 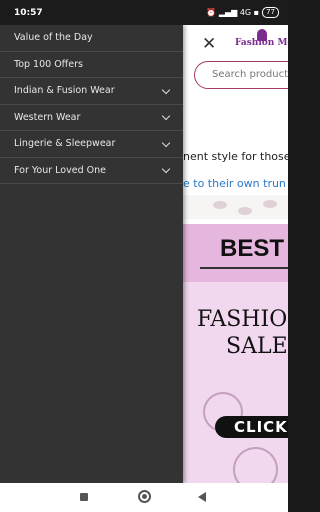 I want to click on banner-best-text: BEST, so click(x=252, y=248).